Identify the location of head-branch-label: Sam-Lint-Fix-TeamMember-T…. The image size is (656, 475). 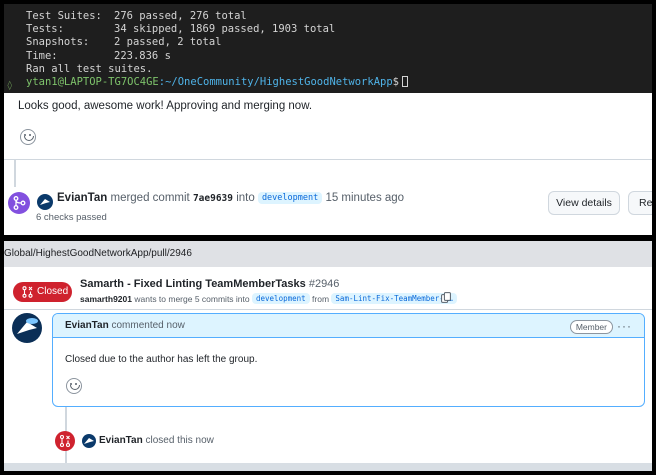
(394, 298).